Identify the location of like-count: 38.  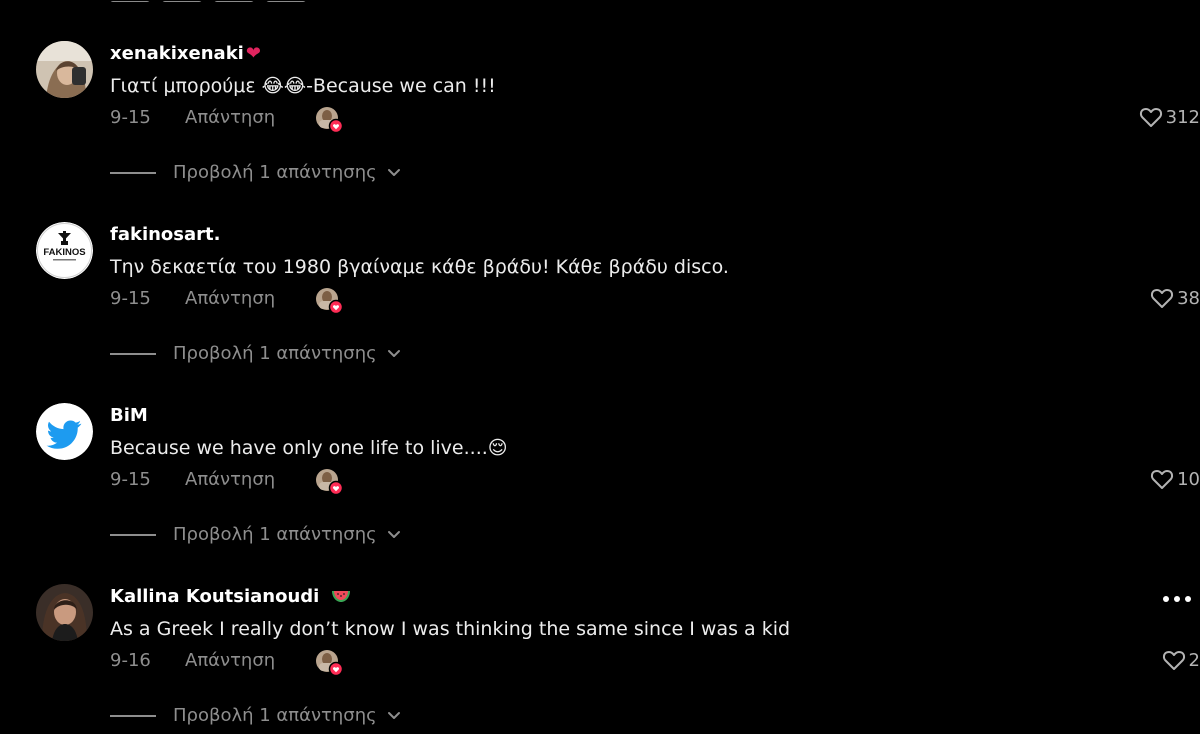
(1188, 298).